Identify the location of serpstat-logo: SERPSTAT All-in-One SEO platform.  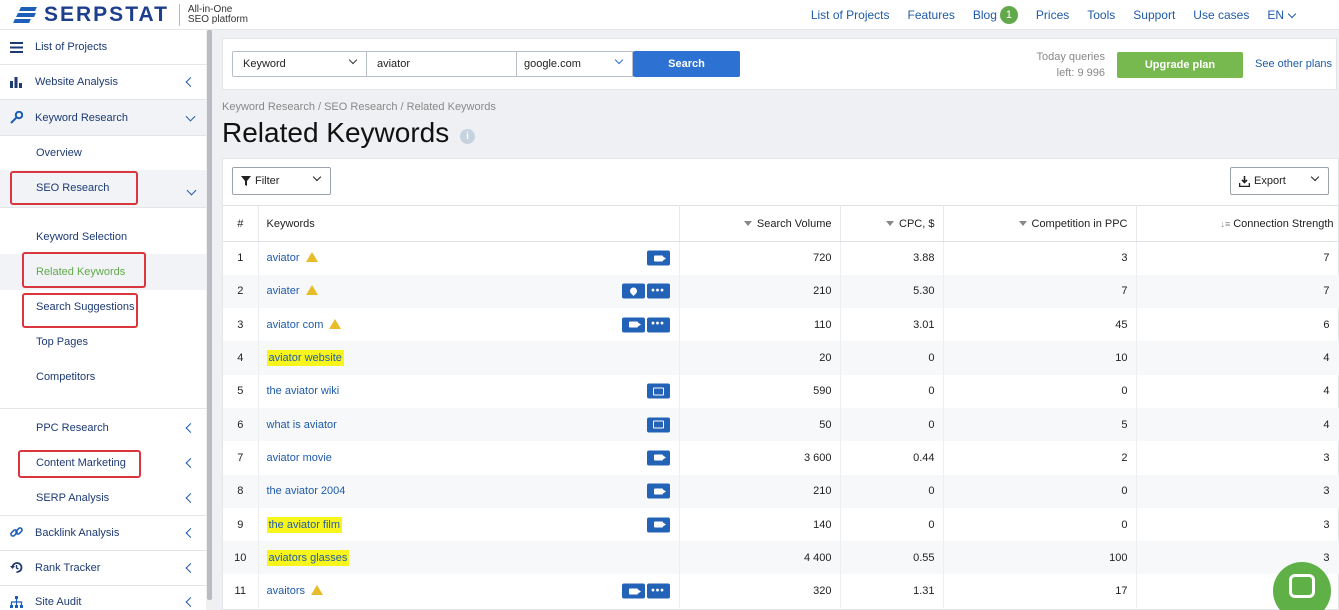
(130, 15).